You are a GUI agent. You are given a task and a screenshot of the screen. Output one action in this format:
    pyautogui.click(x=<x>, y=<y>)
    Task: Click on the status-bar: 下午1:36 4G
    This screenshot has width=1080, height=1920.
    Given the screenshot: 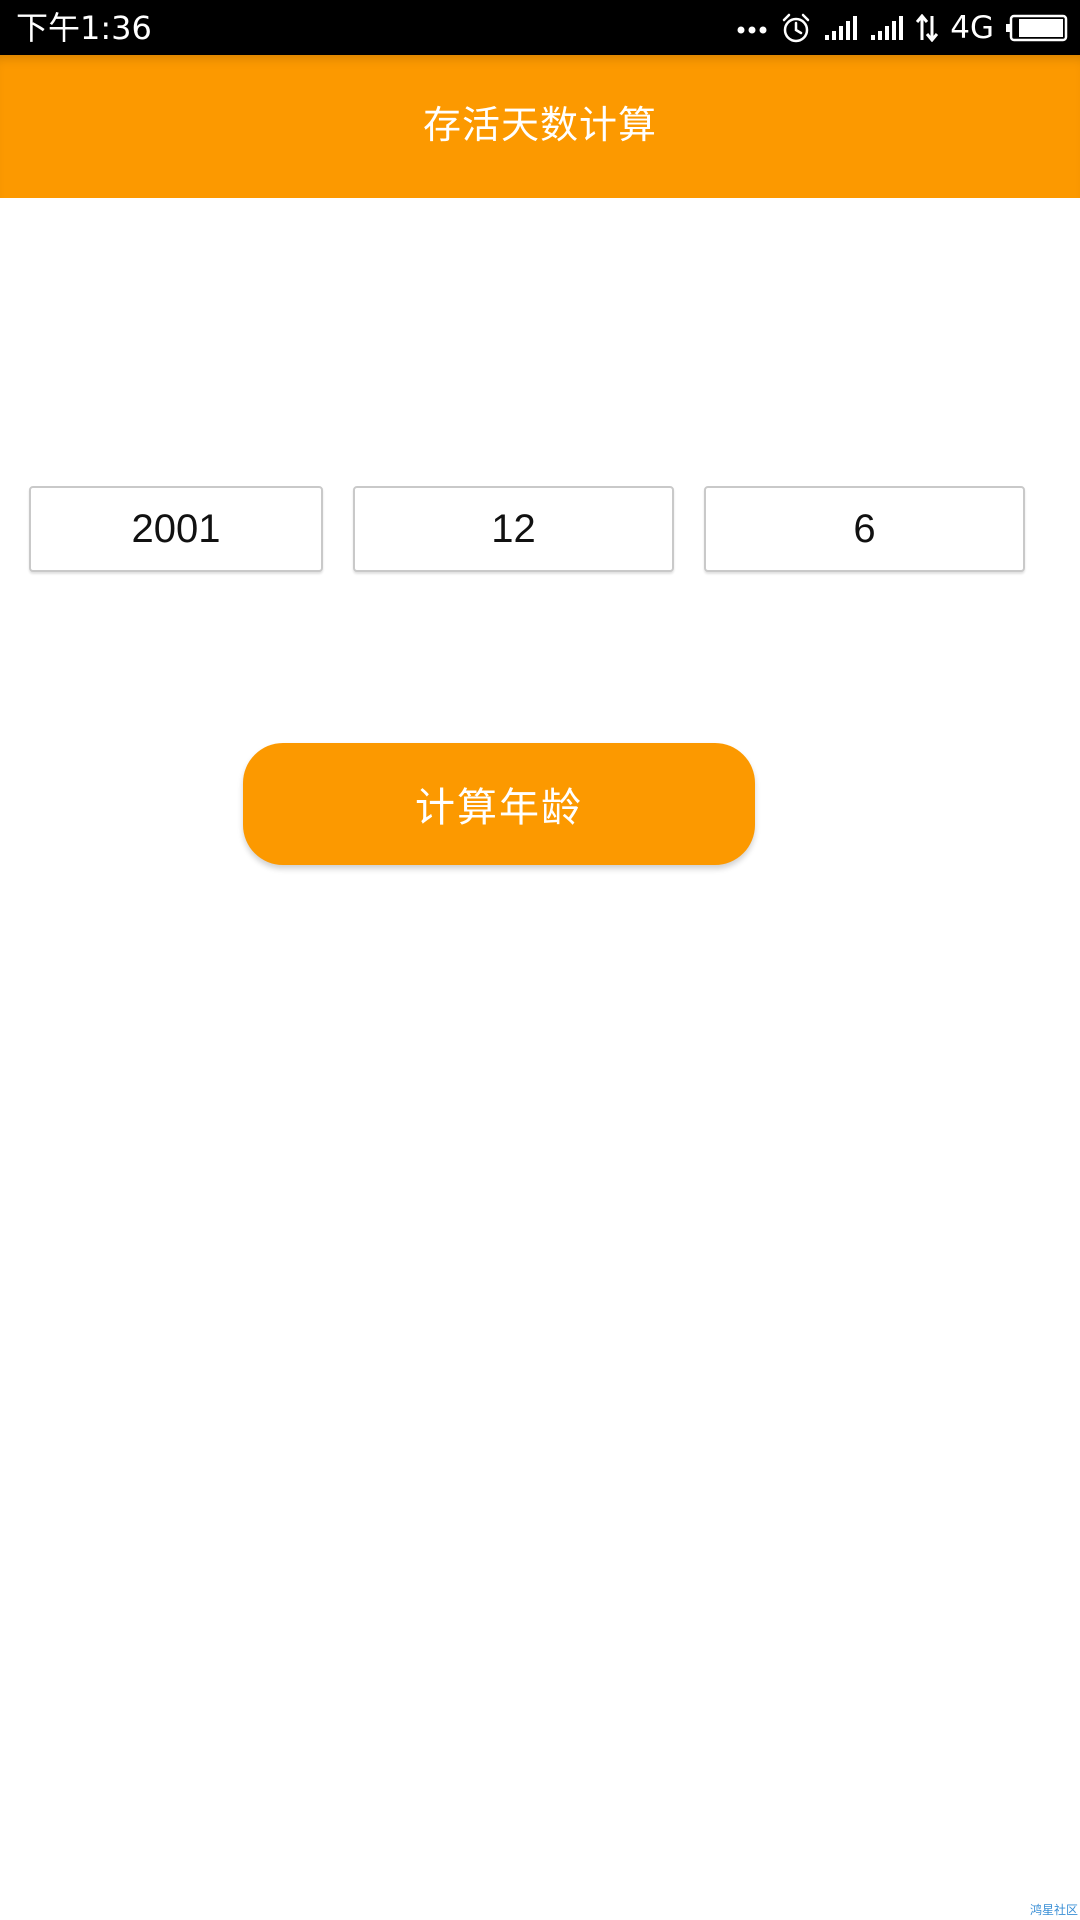 What is the action you would take?
    pyautogui.click(x=540, y=27)
    